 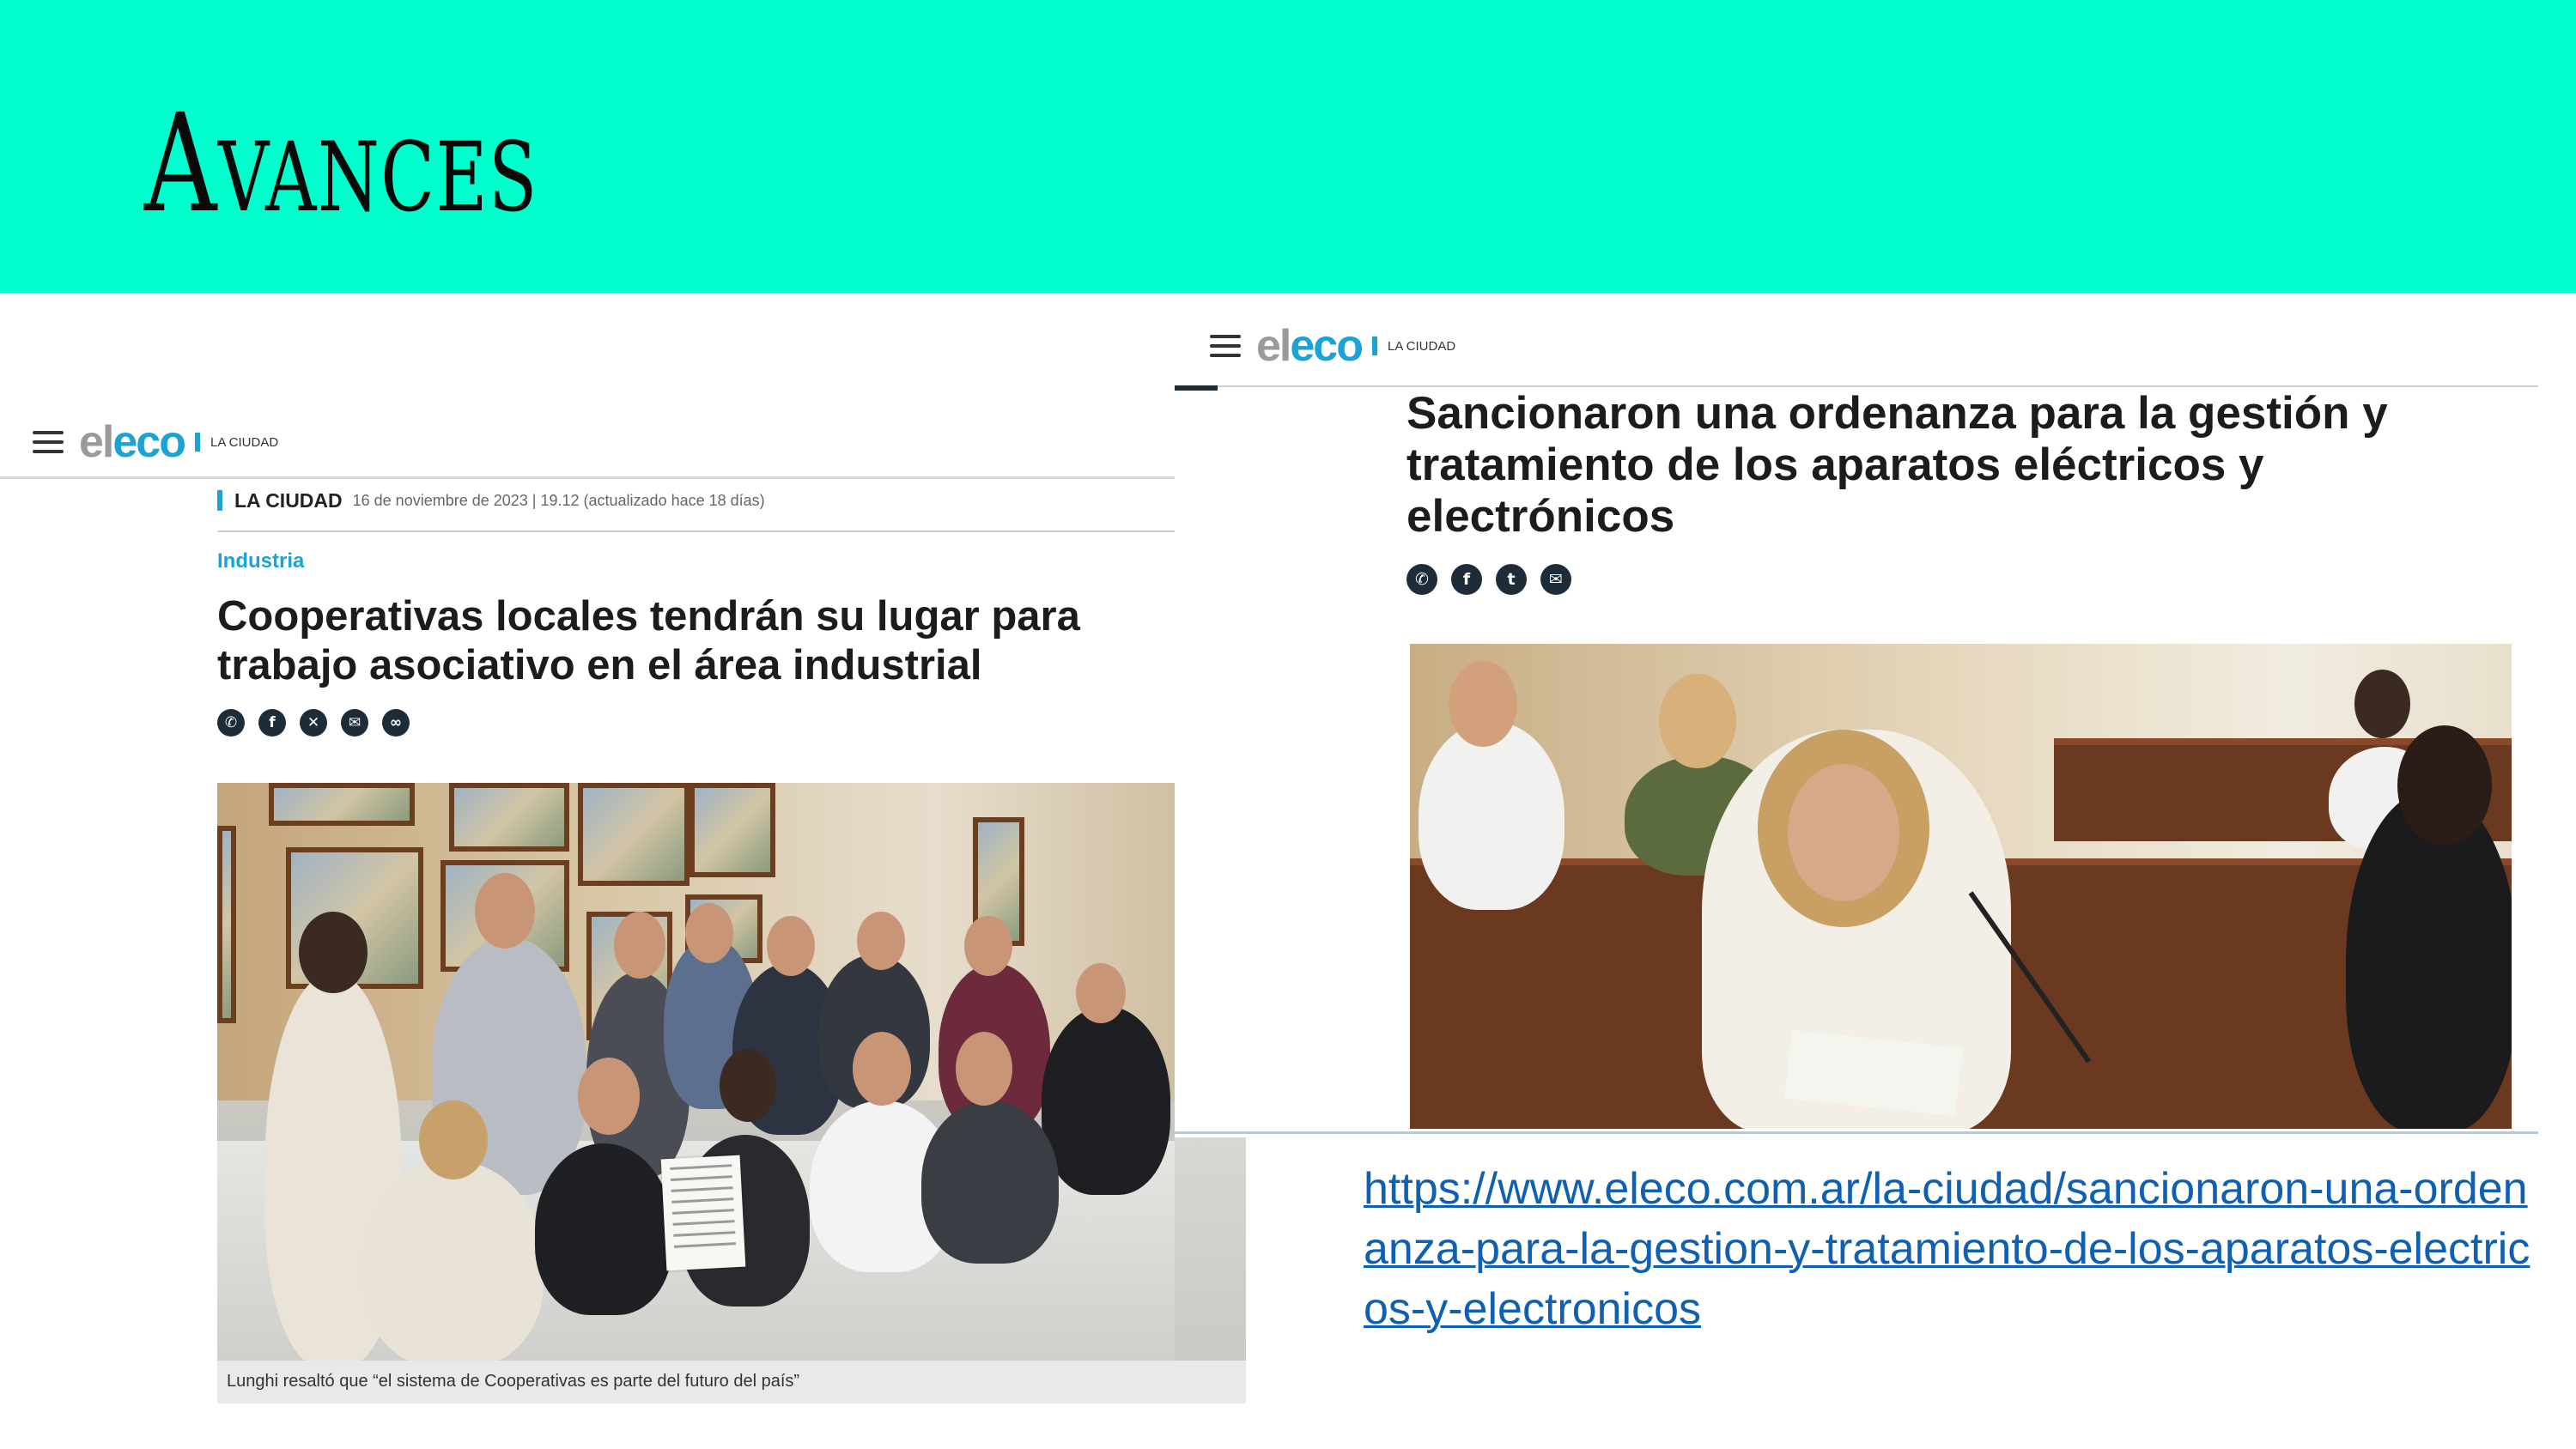 What do you see at coordinates (703, 1213) in the screenshot?
I see `signed-document` at bounding box center [703, 1213].